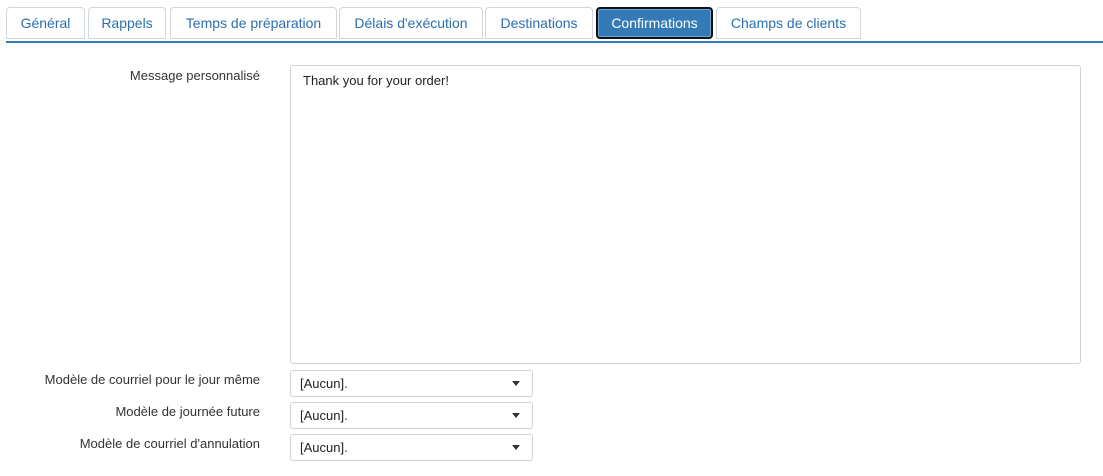  What do you see at coordinates (152, 379) in the screenshot?
I see `same-day-template-label: Modèle de courriel pour le jour même` at bounding box center [152, 379].